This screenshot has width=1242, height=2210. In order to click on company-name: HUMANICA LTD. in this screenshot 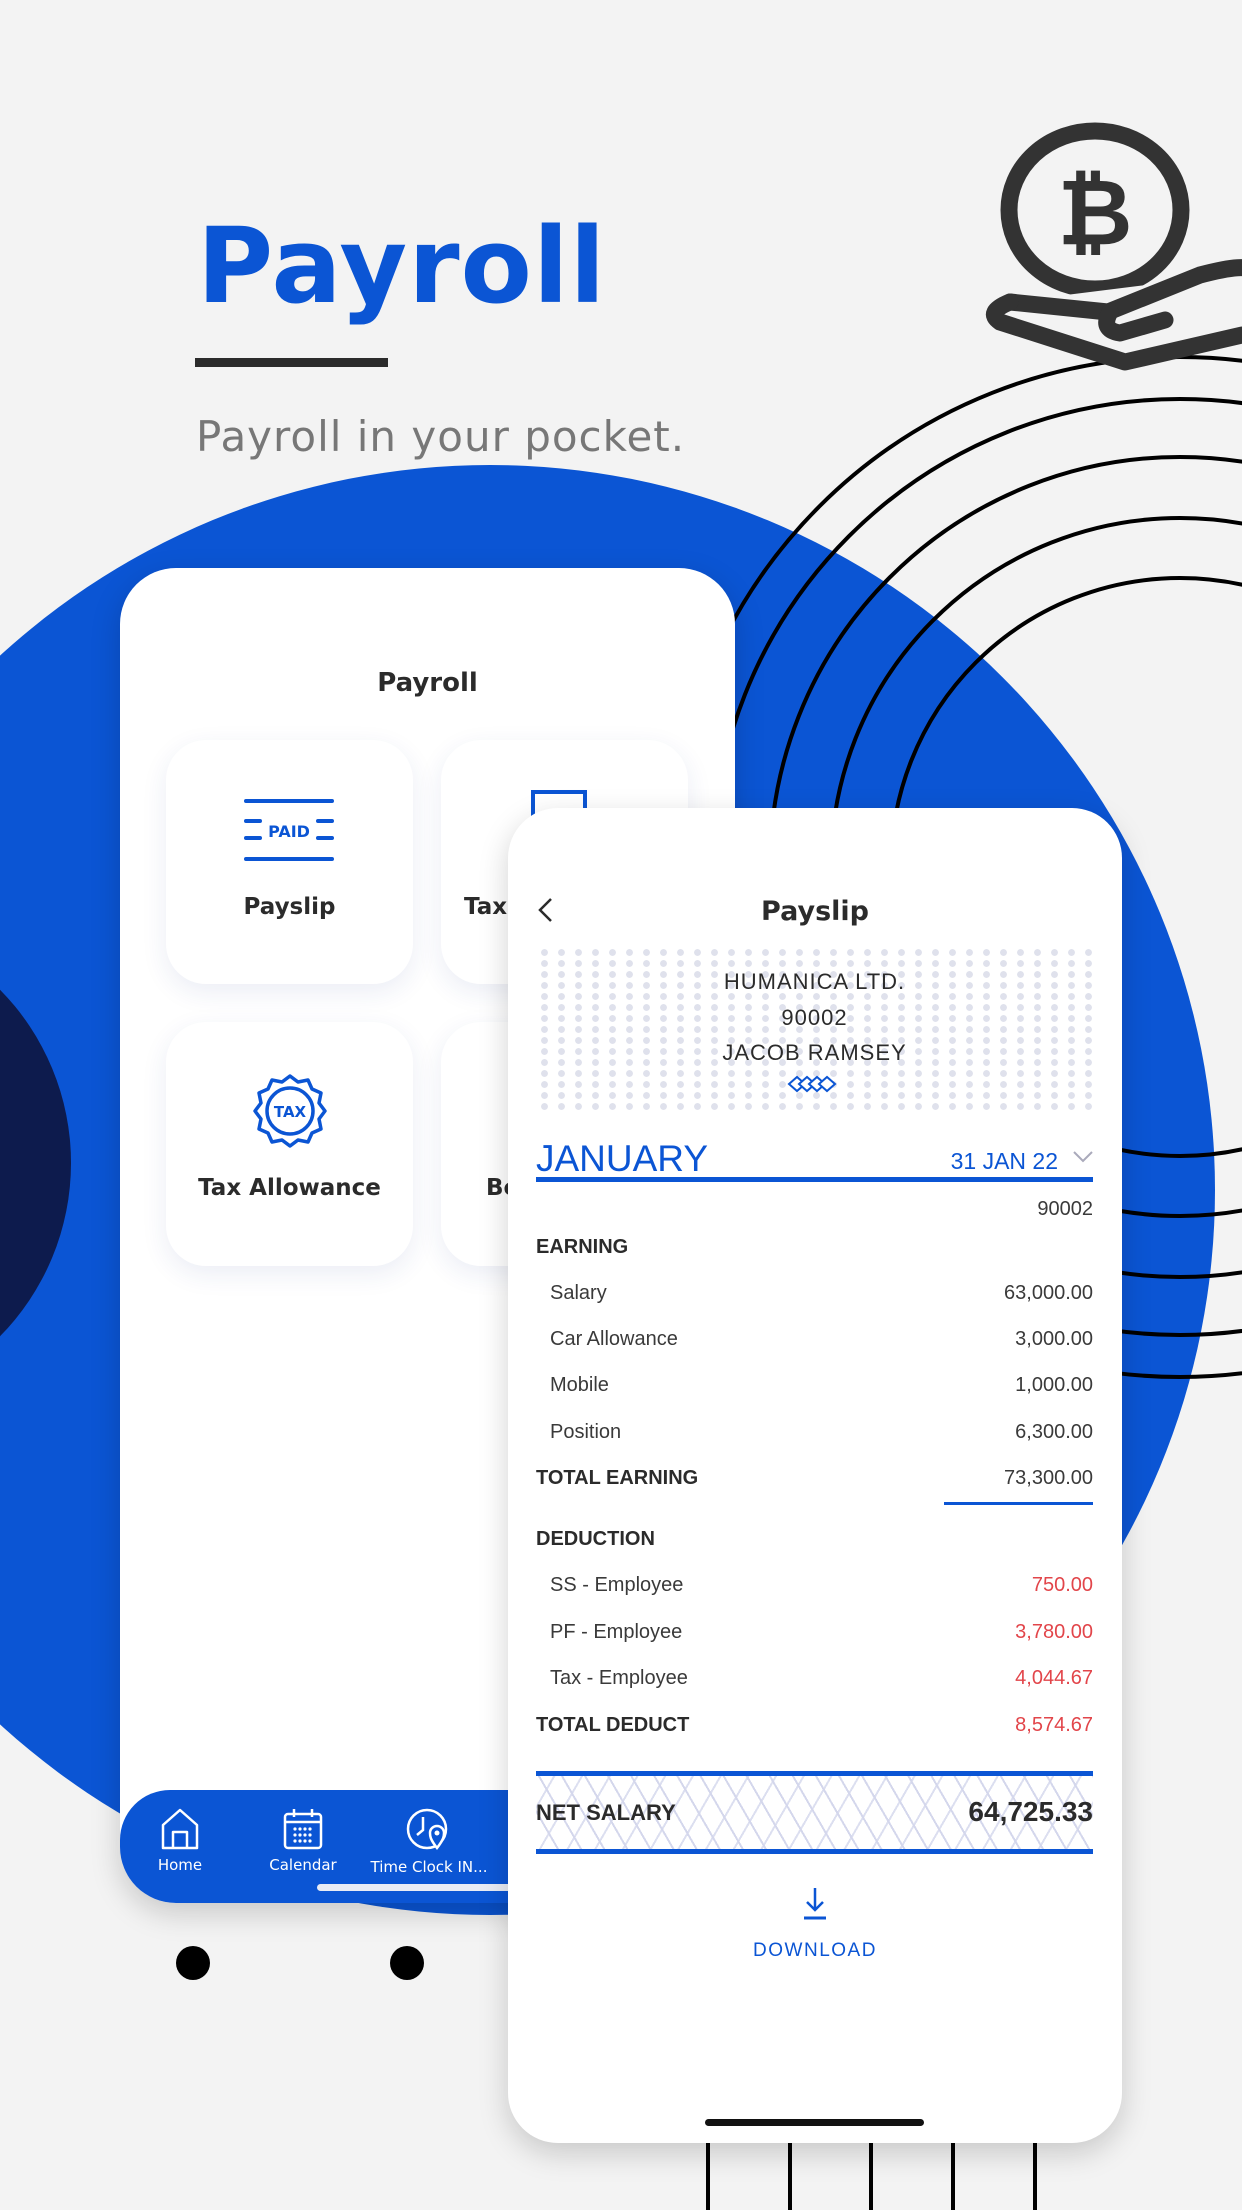, I will do `click(814, 981)`.